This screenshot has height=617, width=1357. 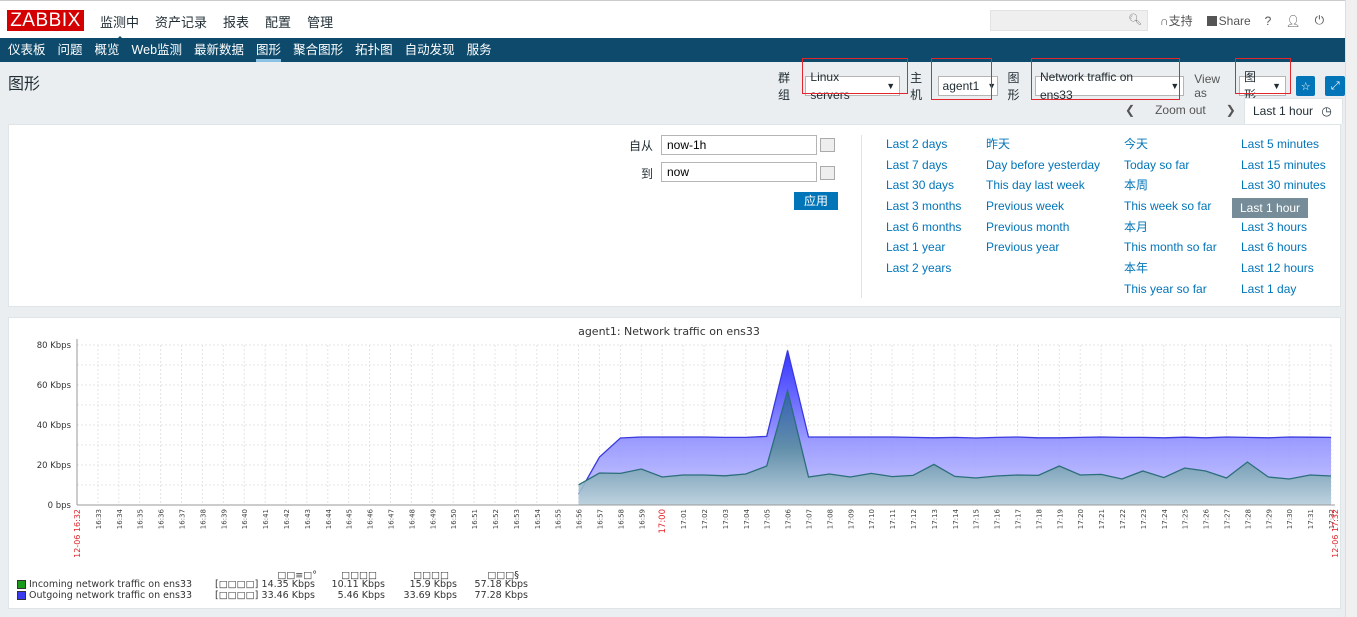 I want to click on quick-range: This week so far, so click(x=1170, y=208).